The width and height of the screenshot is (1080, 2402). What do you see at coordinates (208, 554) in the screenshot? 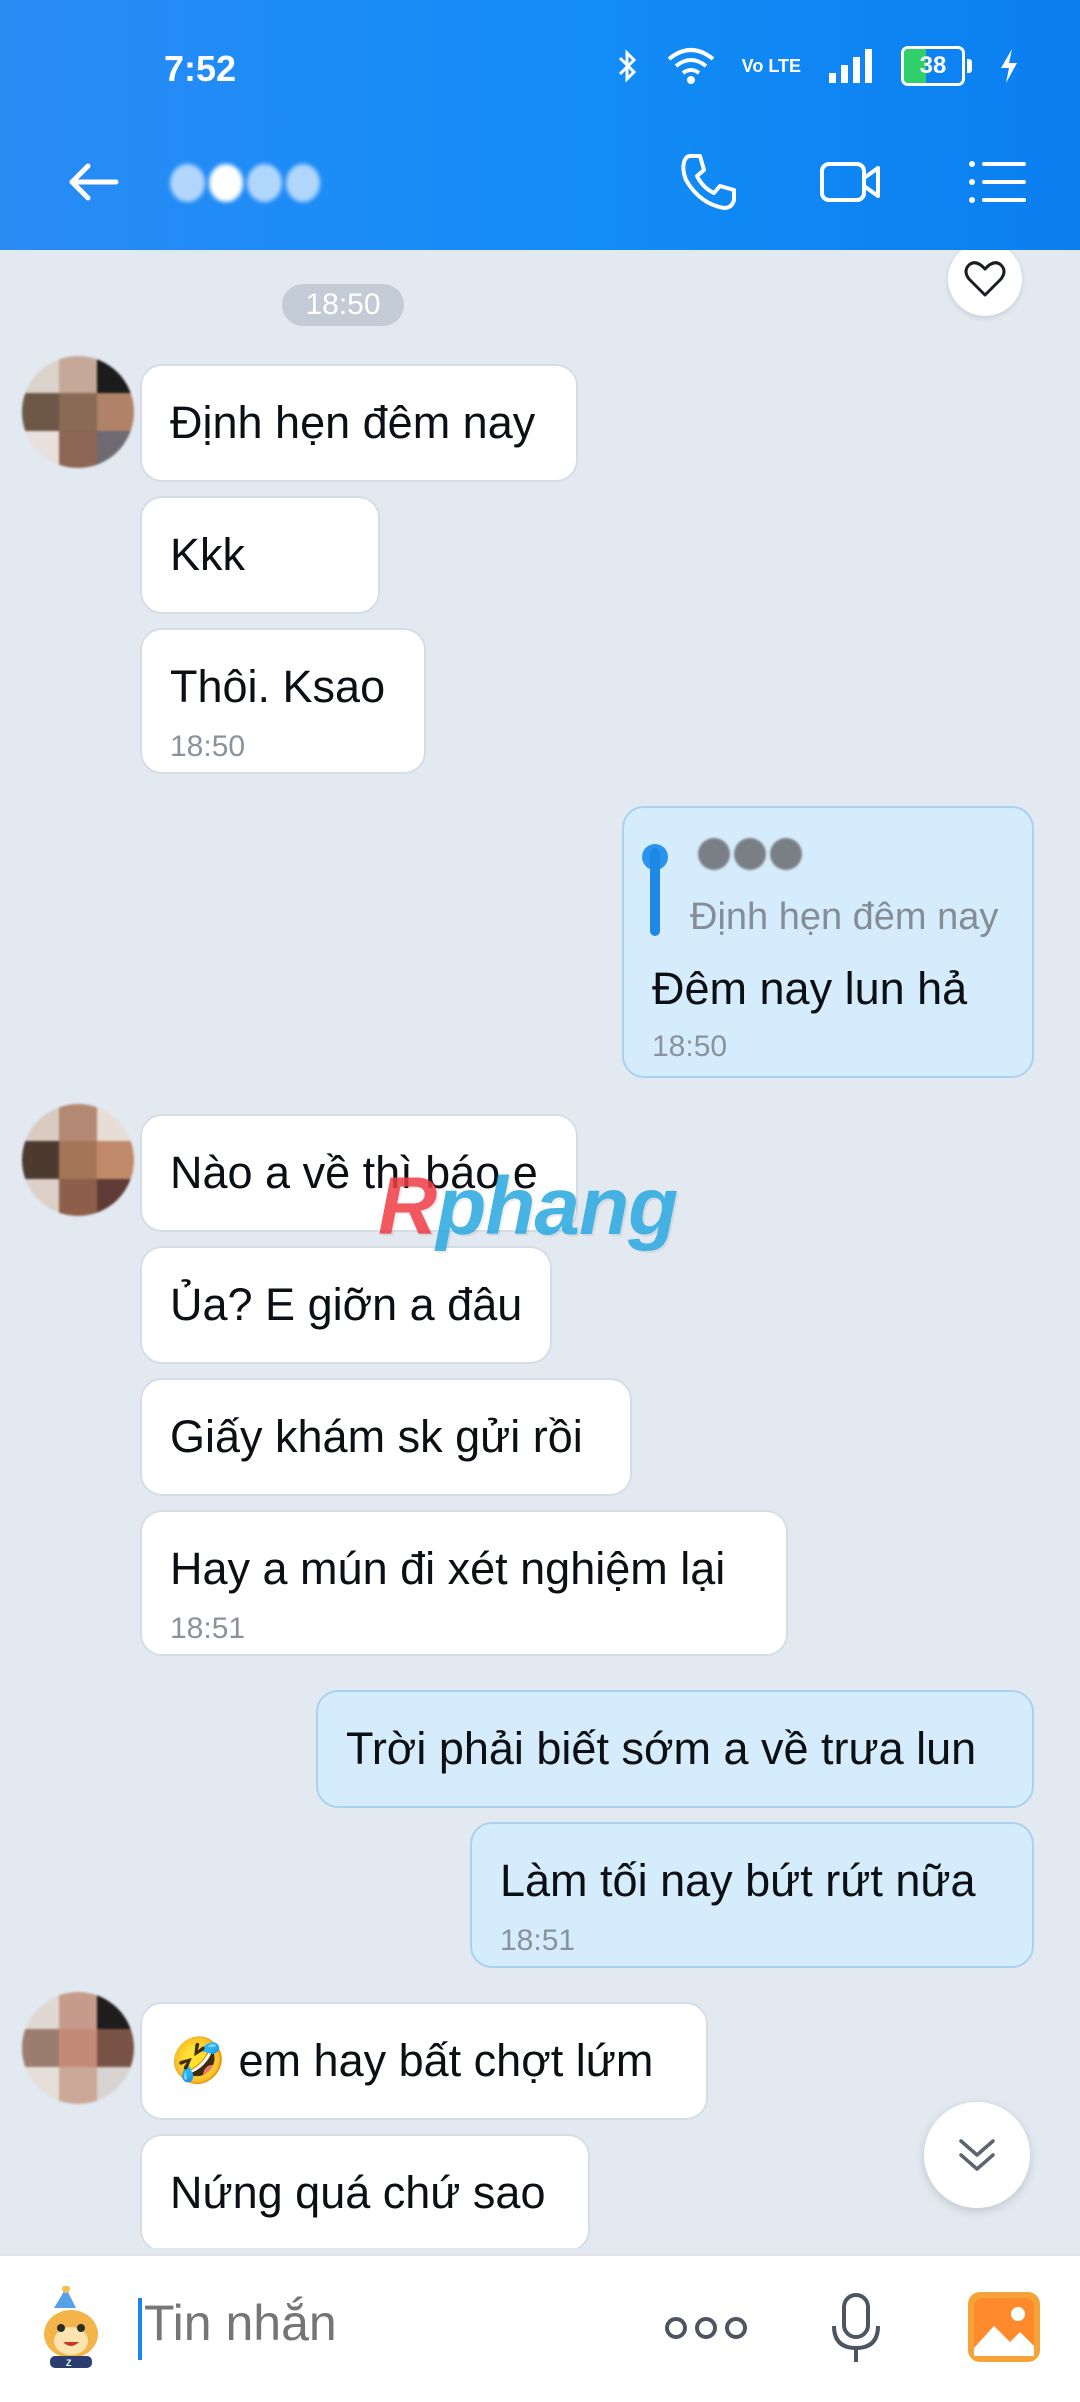
I see `message-text: Kkk` at bounding box center [208, 554].